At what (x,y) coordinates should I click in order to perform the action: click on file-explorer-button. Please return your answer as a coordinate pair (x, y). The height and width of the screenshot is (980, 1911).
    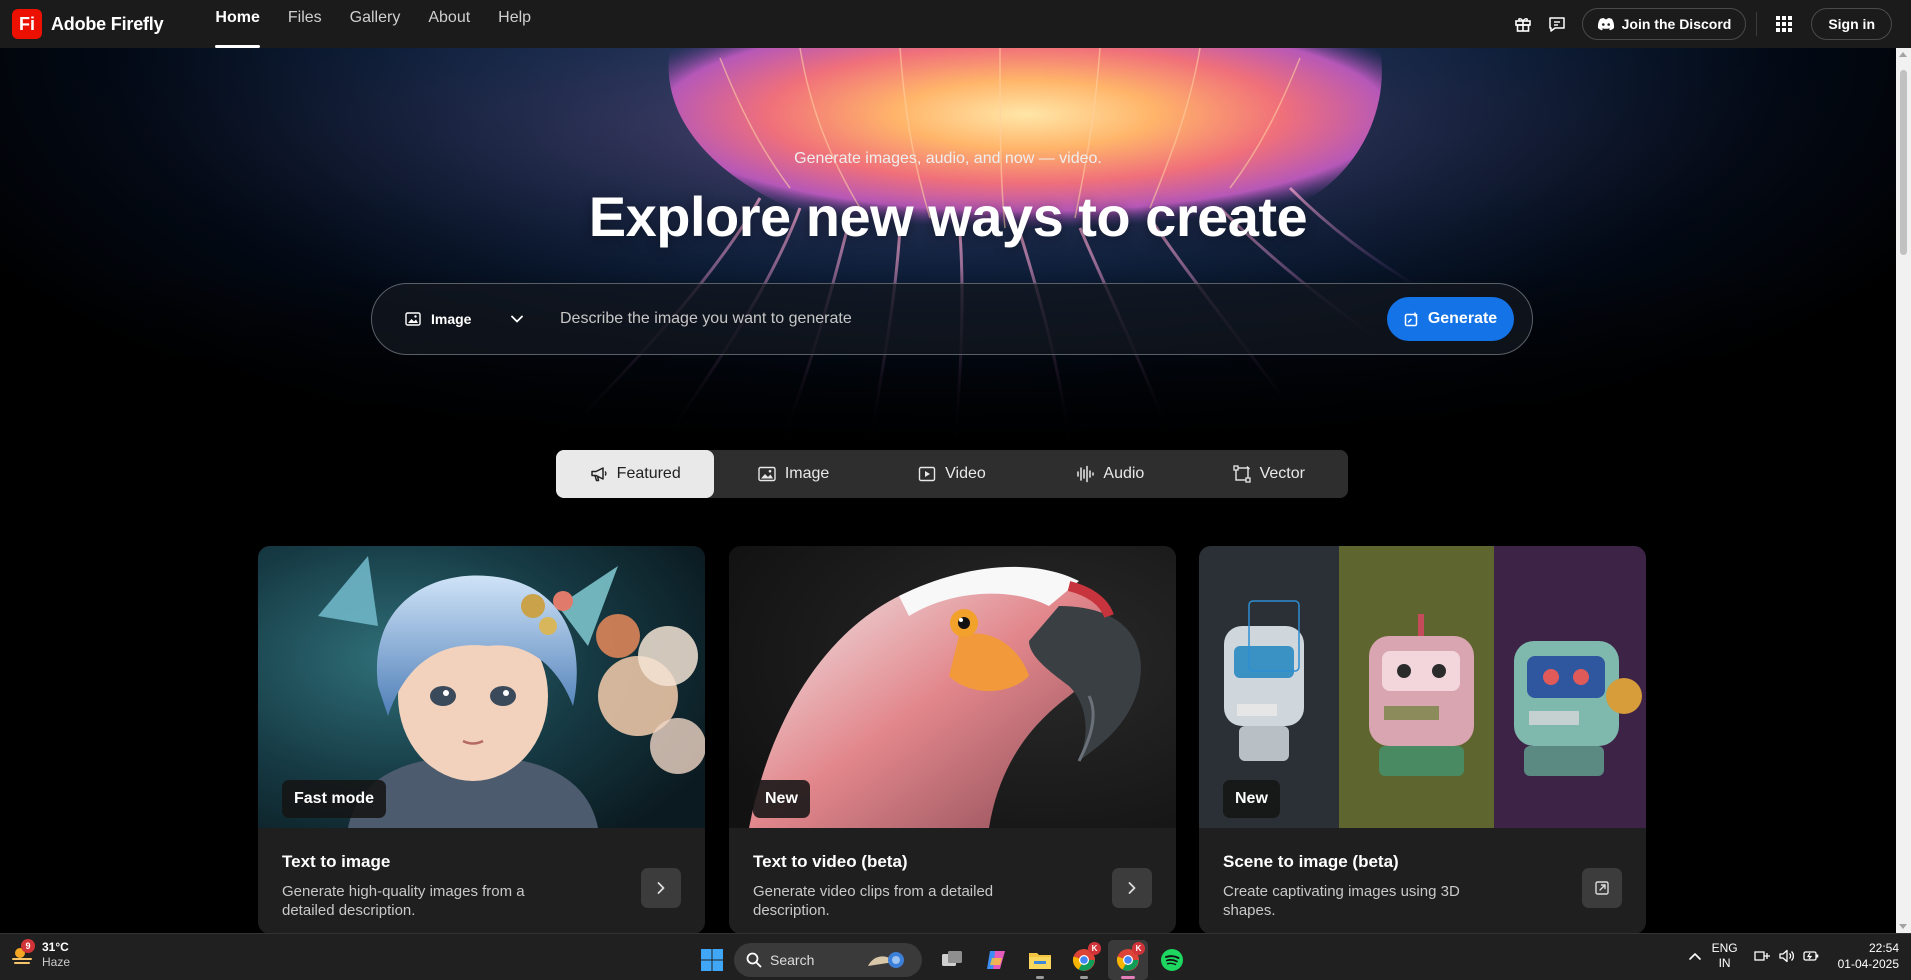
    Looking at the image, I should click on (1040, 960).